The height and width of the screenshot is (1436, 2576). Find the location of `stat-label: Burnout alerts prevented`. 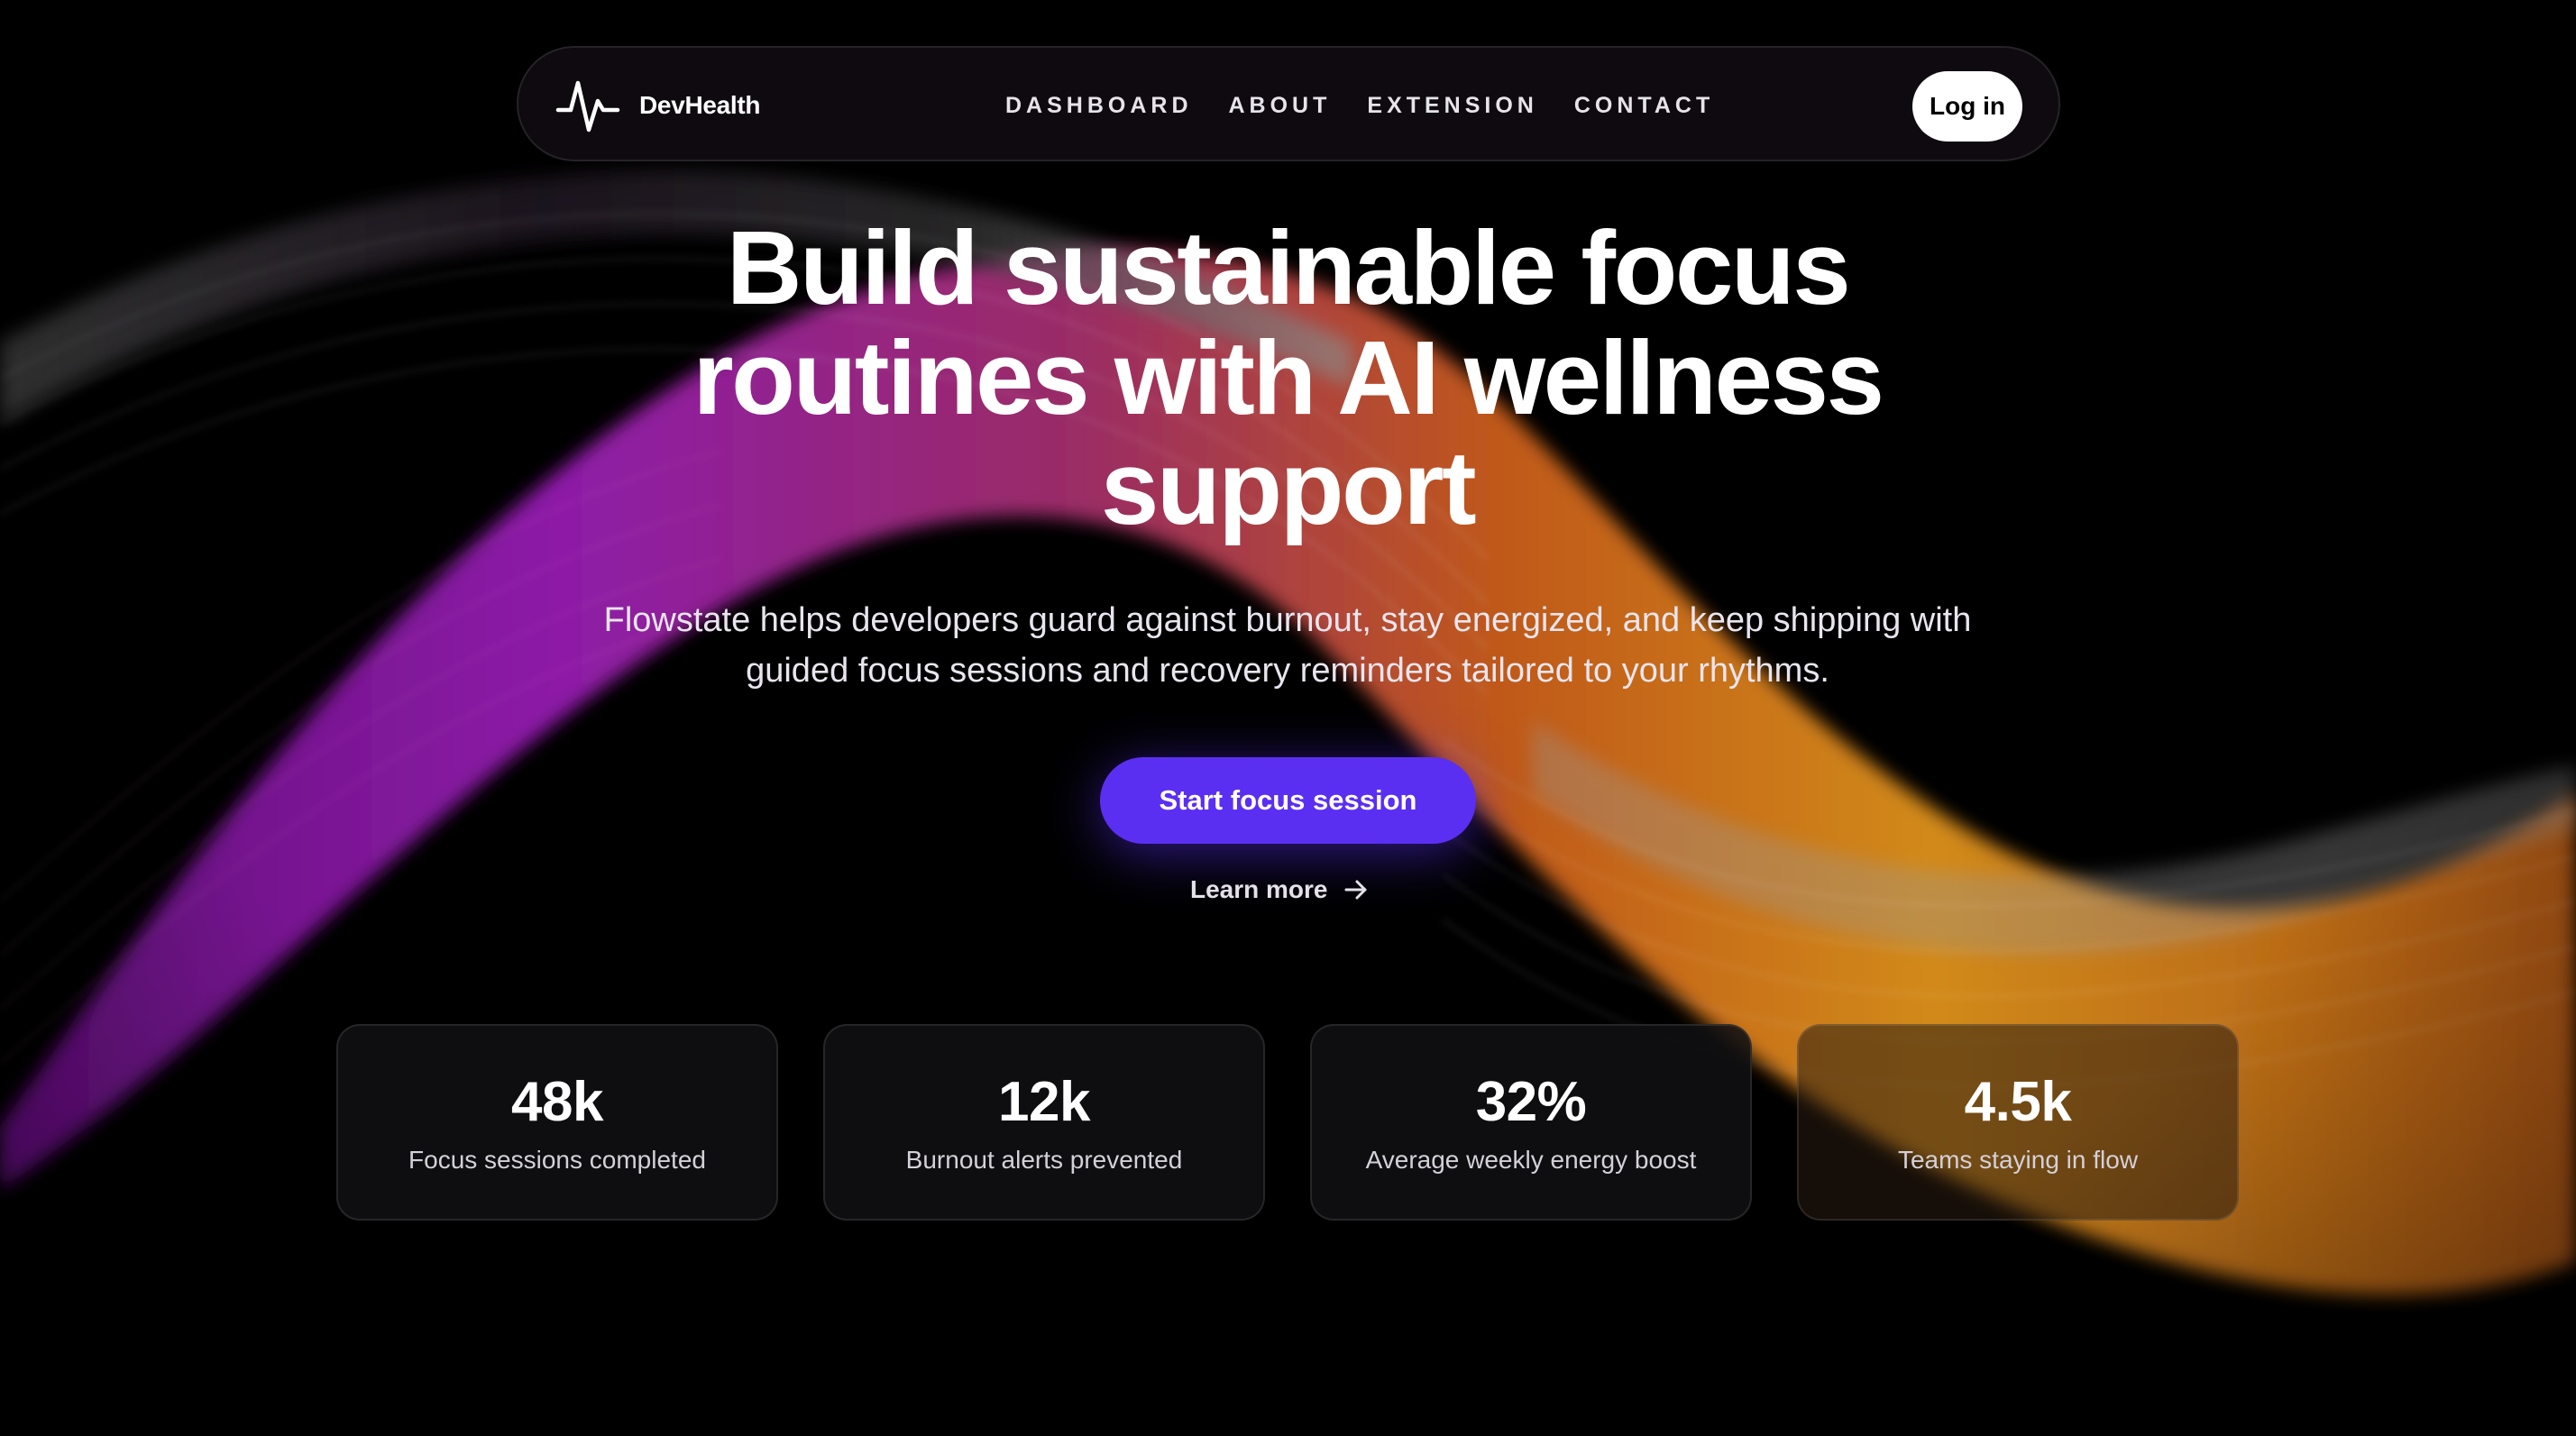

stat-label: Burnout alerts prevented is located at coordinates (1044, 1160).